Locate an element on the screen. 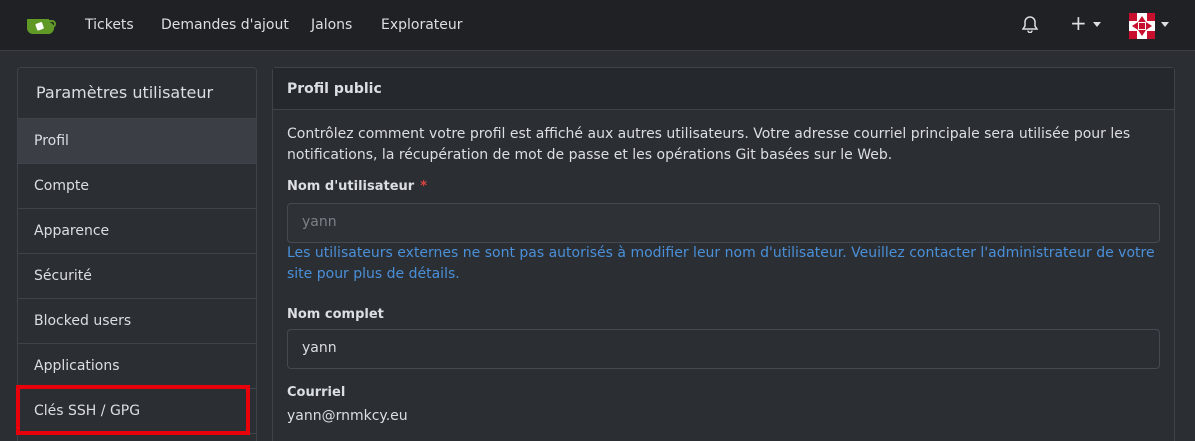 The width and height of the screenshot is (1195, 441). gitea-logo-icon is located at coordinates (40, 25).